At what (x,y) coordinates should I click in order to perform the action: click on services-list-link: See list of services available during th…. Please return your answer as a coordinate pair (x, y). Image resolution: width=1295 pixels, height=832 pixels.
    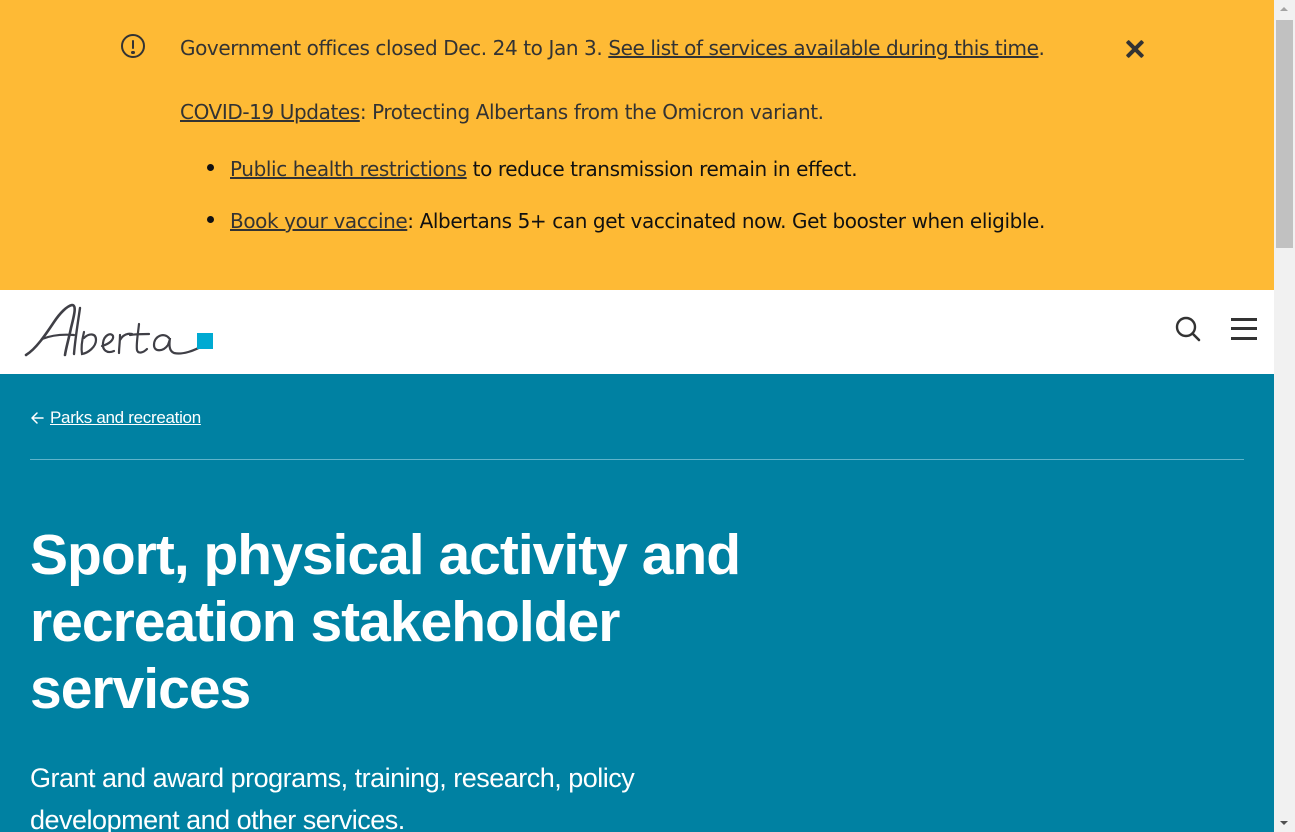
    Looking at the image, I should click on (823, 48).